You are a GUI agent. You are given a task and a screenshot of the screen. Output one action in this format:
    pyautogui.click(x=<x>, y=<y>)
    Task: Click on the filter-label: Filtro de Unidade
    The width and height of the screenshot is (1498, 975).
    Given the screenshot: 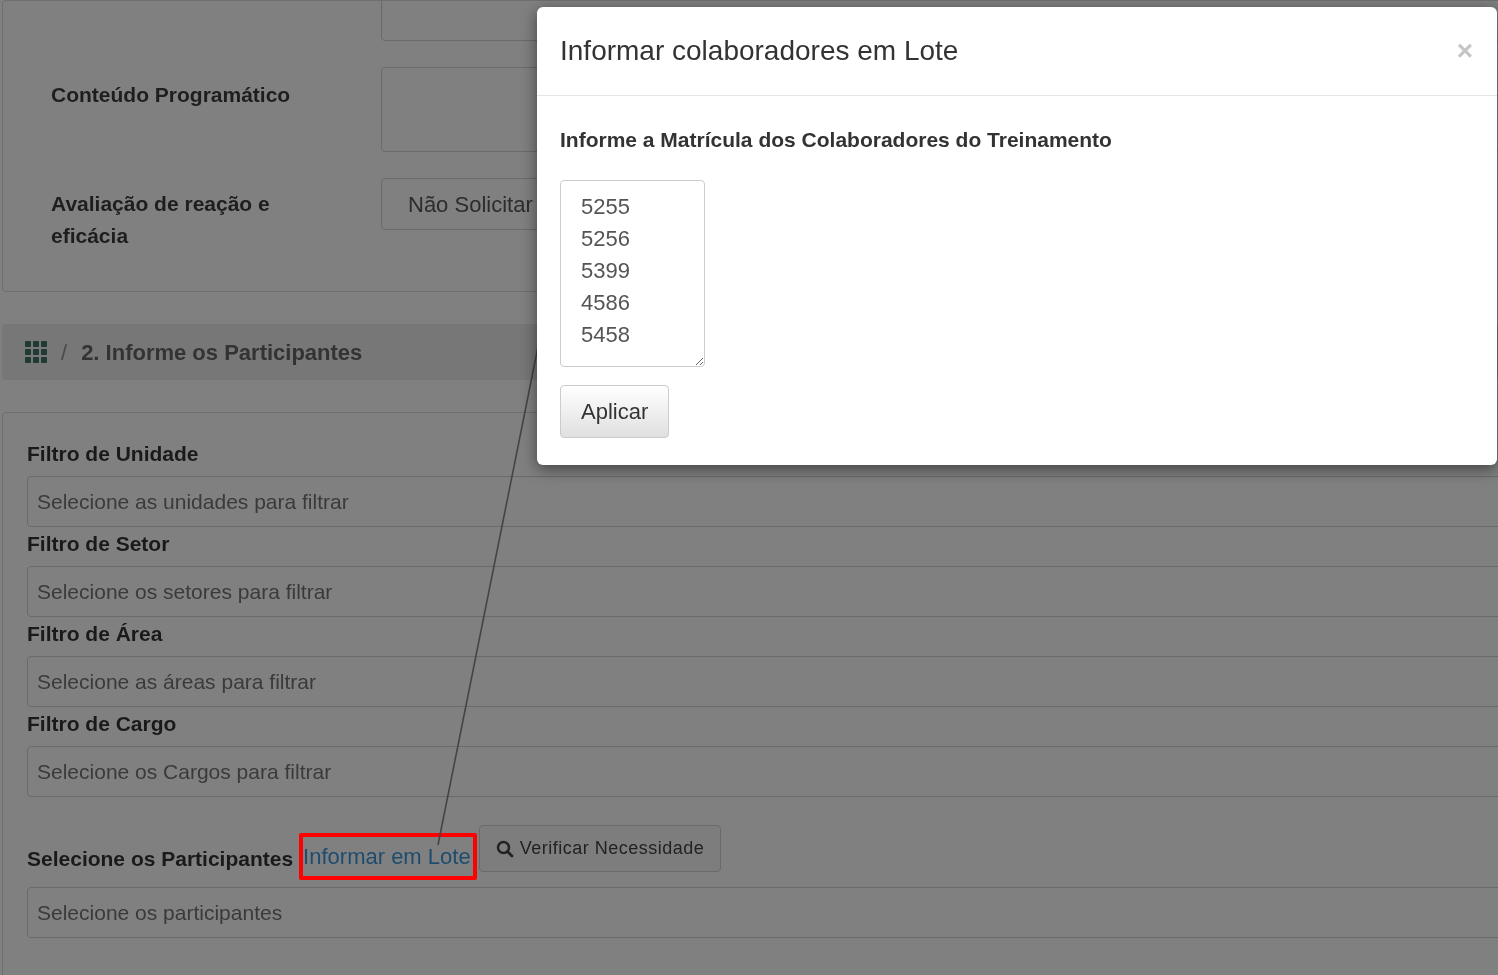 What is the action you would take?
    pyautogui.click(x=113, y=454)
    